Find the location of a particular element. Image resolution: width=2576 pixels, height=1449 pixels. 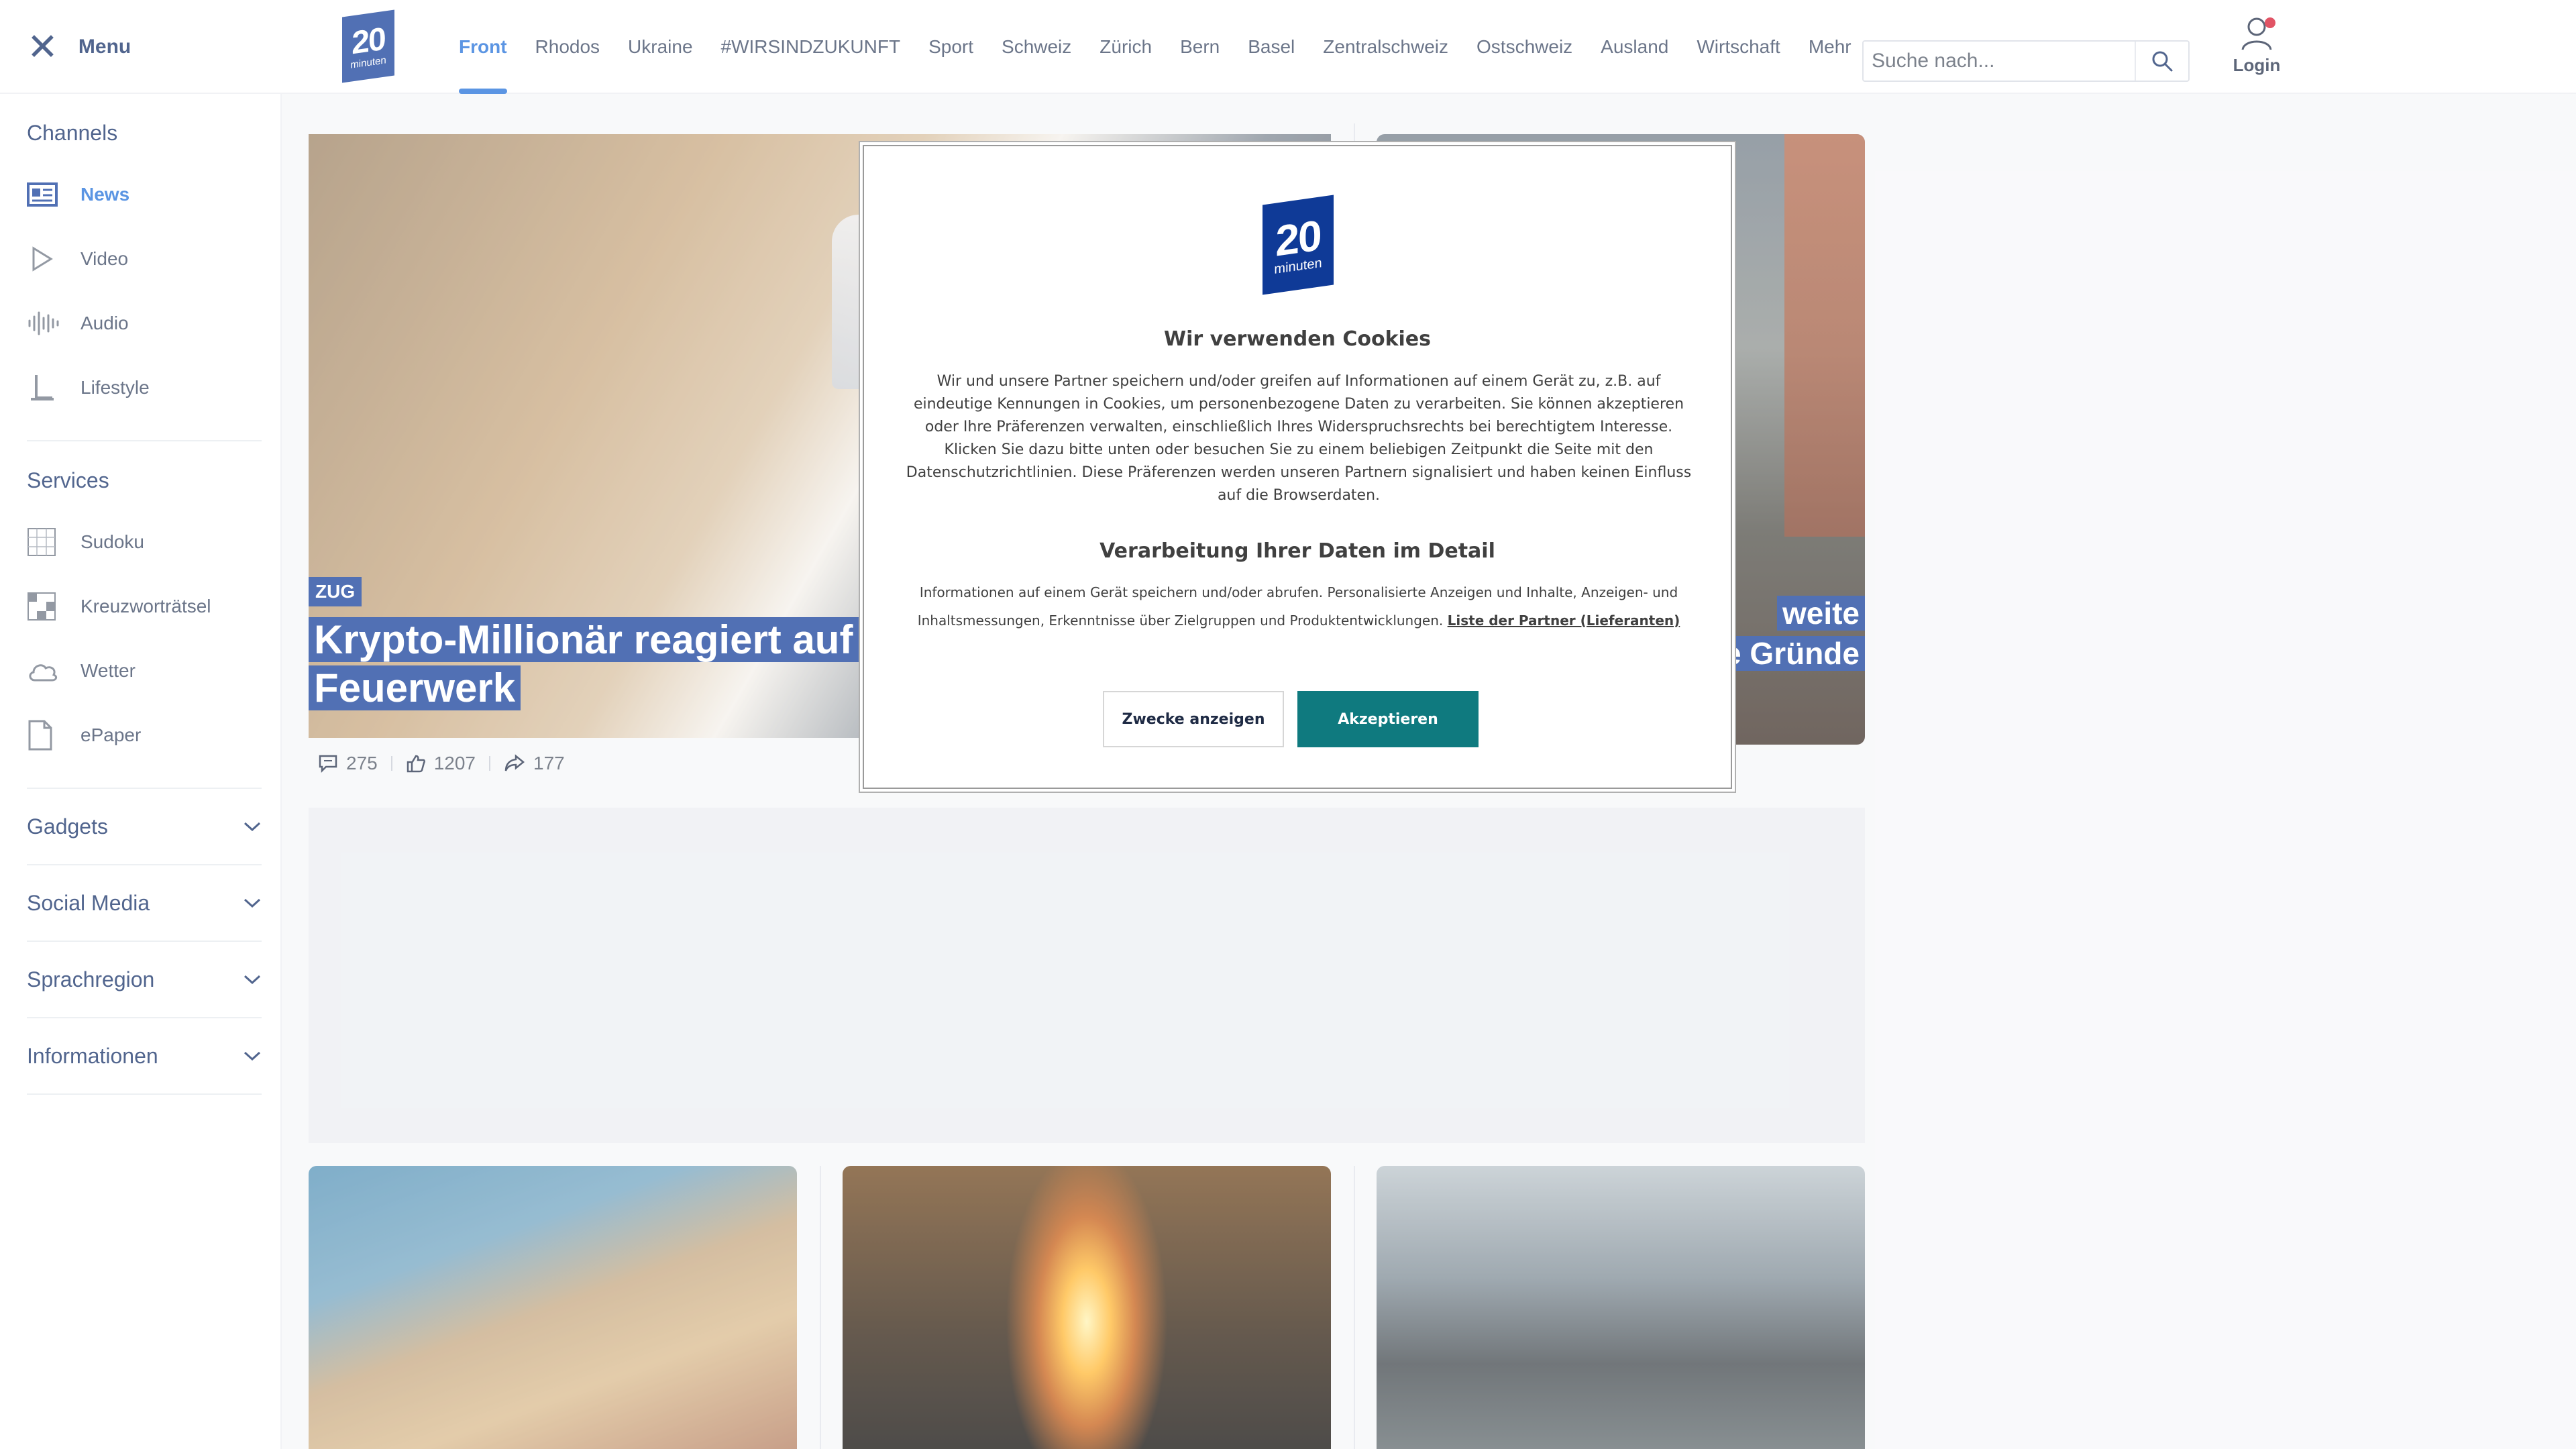

logo-number: 20 is located at coordinates (1298, 238).